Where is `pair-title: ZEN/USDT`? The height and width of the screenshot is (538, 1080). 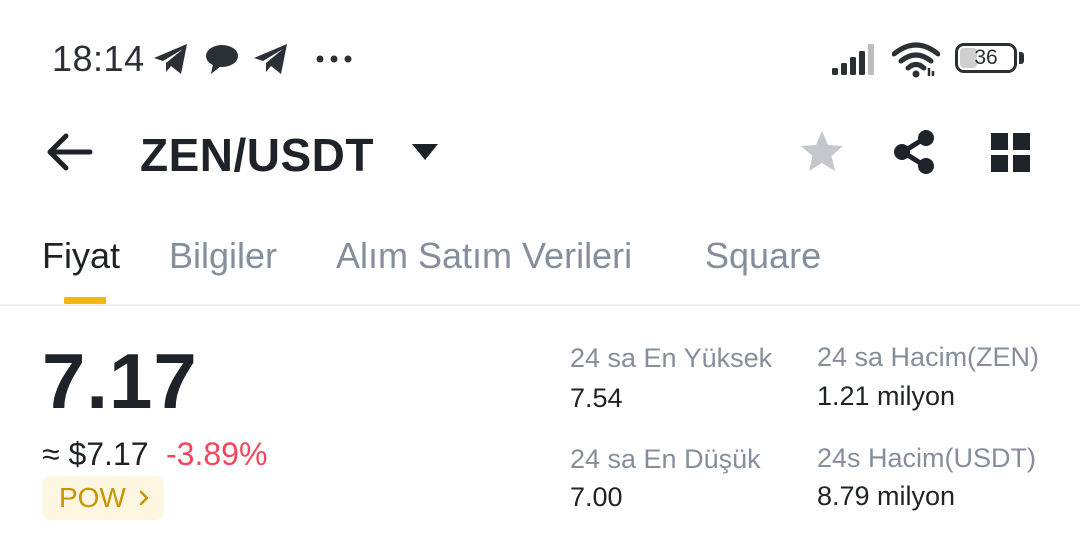
pair-title: ZEN/USDT is located at coordinates (257, 155).